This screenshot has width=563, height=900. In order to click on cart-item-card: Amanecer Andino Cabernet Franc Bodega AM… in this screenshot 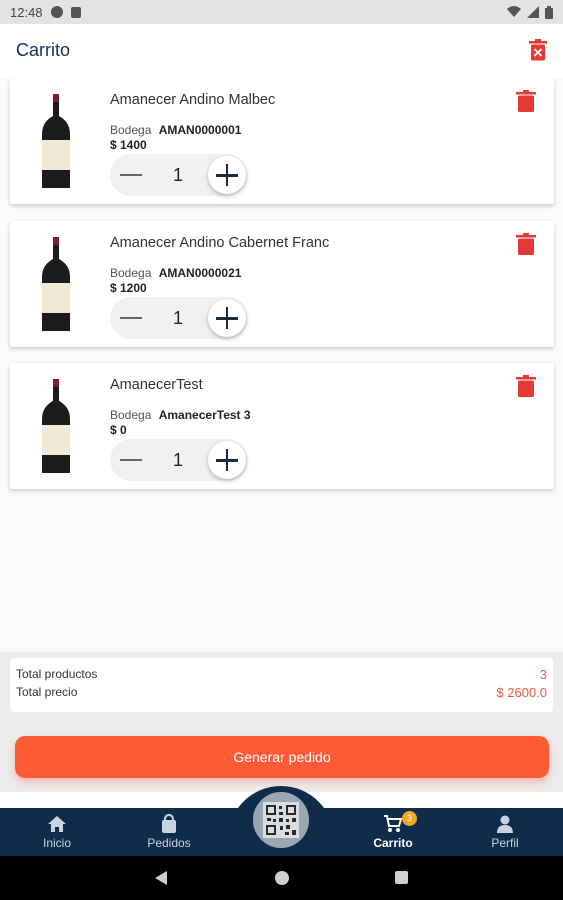, I will do `click(282, 284)`.